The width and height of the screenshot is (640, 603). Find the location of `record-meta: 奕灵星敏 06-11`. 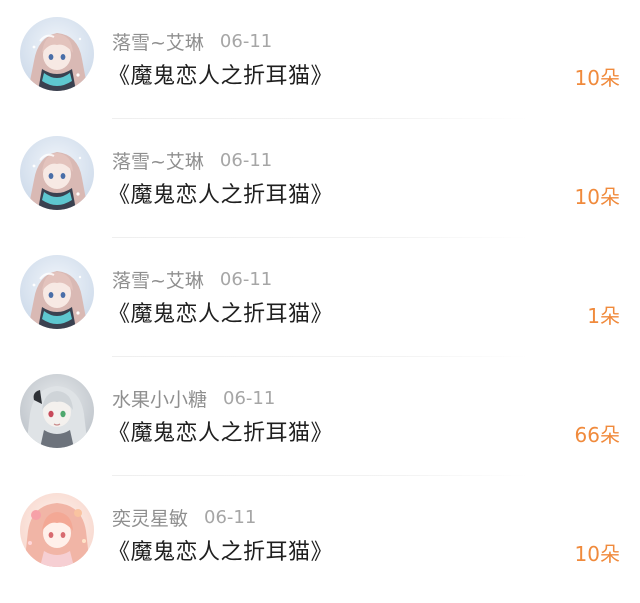

record-meta: 奕灵星敏 06-11 is located at coordinates (184, 517).